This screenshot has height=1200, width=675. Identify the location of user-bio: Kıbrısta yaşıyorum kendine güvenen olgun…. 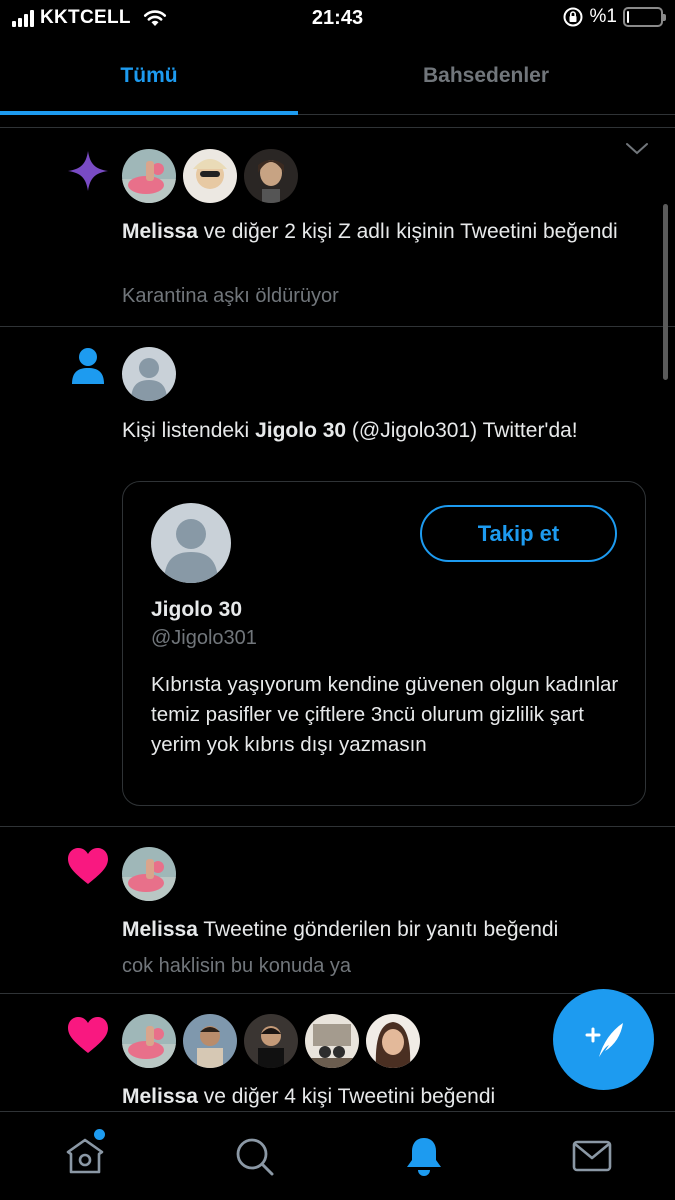
(385, 714).